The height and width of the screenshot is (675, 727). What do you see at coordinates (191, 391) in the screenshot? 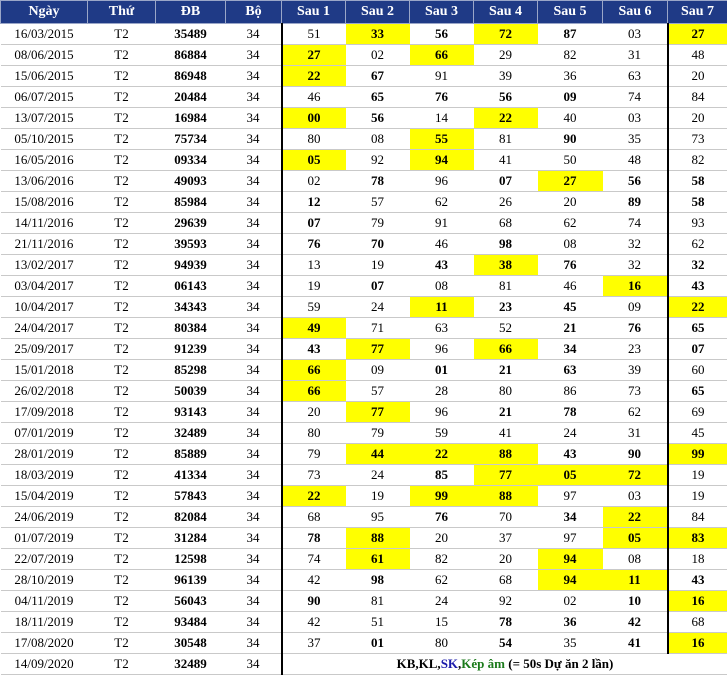
I see `cell-db: 50039` at bounding box center [191, 391].